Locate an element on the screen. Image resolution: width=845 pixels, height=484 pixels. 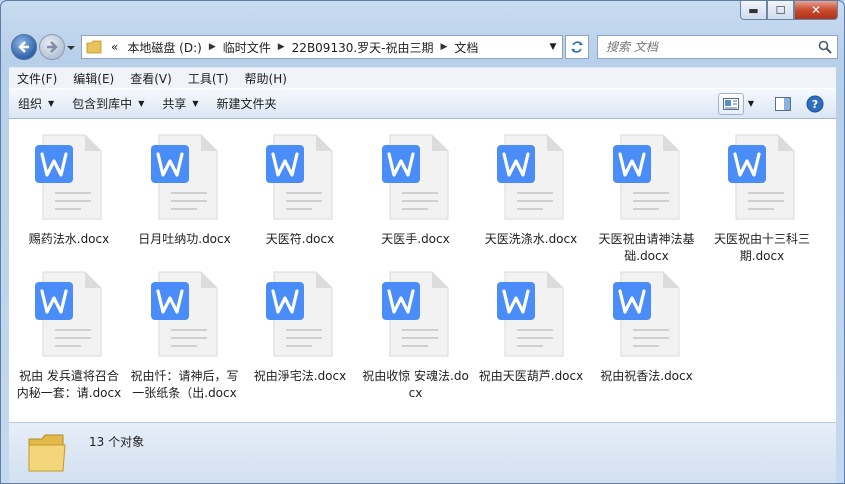
file-name: 祝由天医葫芦.docx is located at coordinates (531, 376).